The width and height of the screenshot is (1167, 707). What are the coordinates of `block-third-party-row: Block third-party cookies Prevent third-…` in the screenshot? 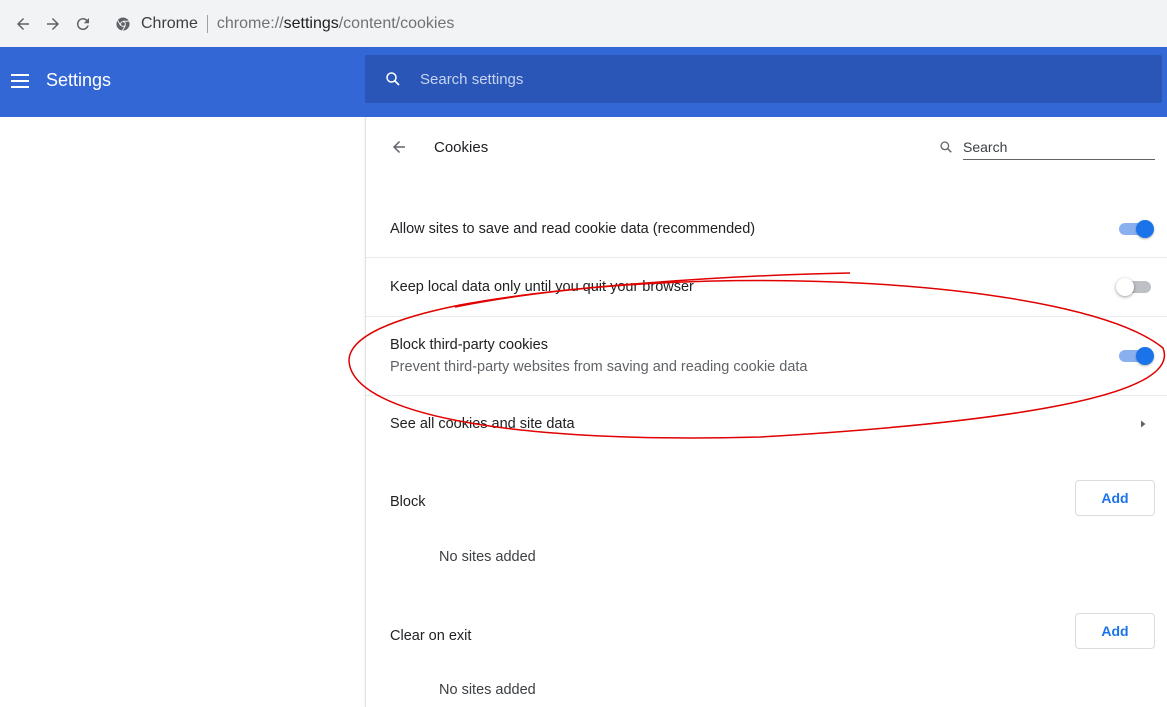 It's located at (766, 355).